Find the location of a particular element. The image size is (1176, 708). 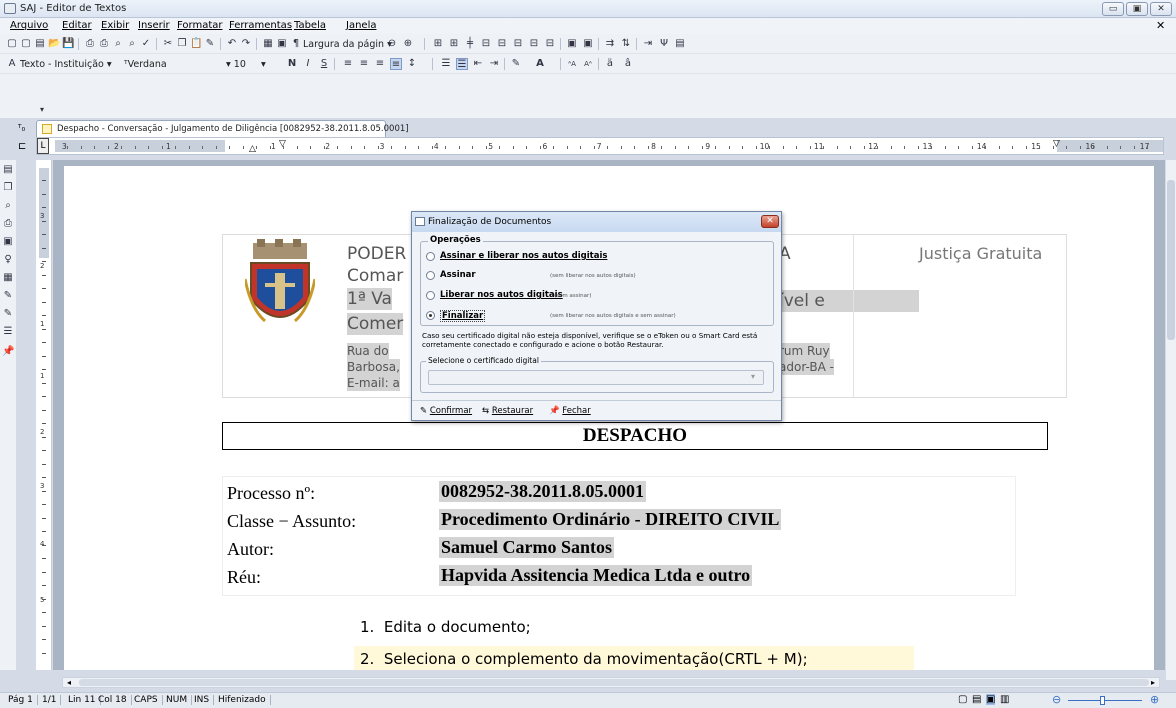

list-icon: ☰ is located at coordinates (8, 332).